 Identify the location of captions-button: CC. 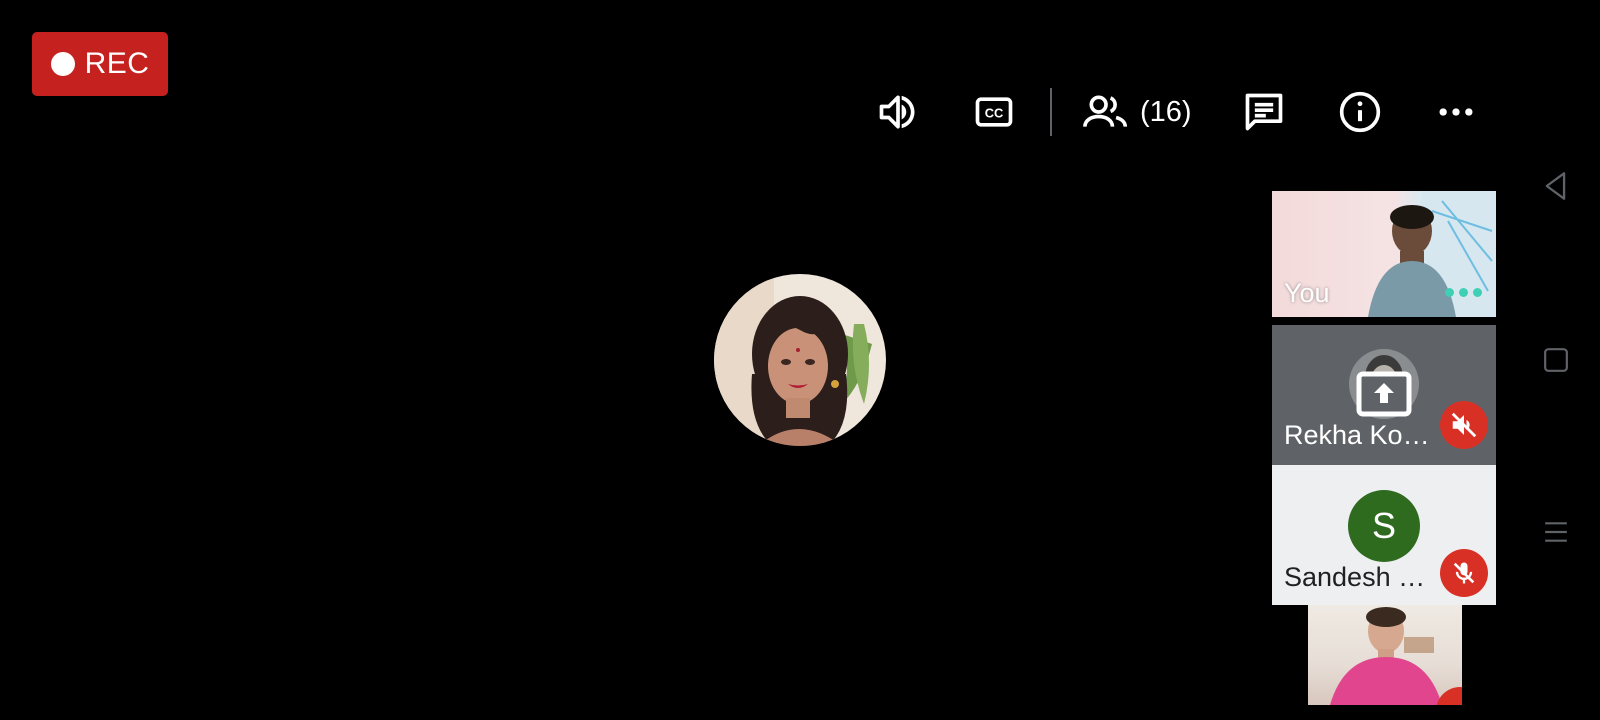
(994, 112).